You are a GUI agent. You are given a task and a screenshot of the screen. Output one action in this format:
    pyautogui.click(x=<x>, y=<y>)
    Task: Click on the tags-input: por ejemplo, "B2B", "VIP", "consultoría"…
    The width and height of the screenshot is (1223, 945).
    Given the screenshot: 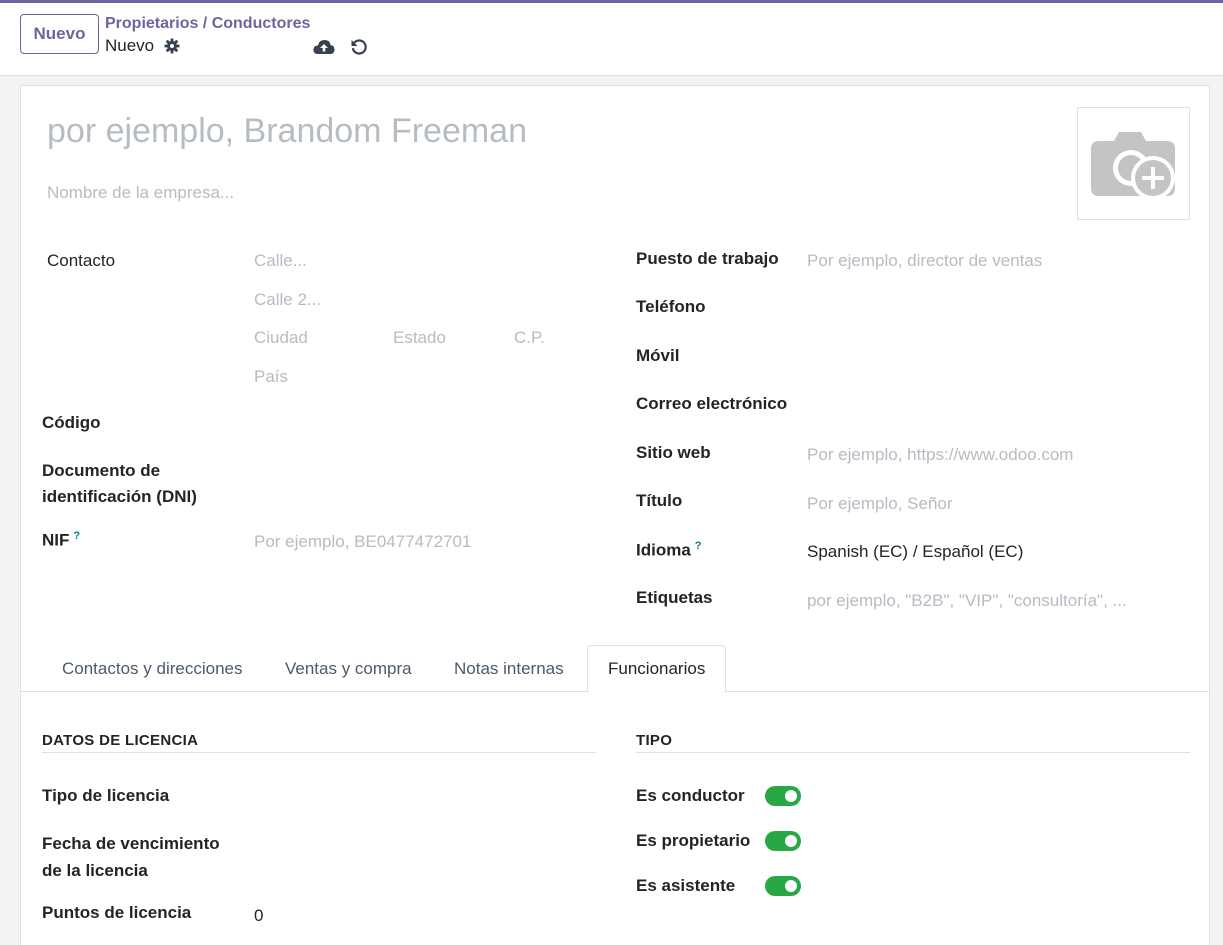 What is the action you would take?
    pyautogui.click(x=967, y=601)
    